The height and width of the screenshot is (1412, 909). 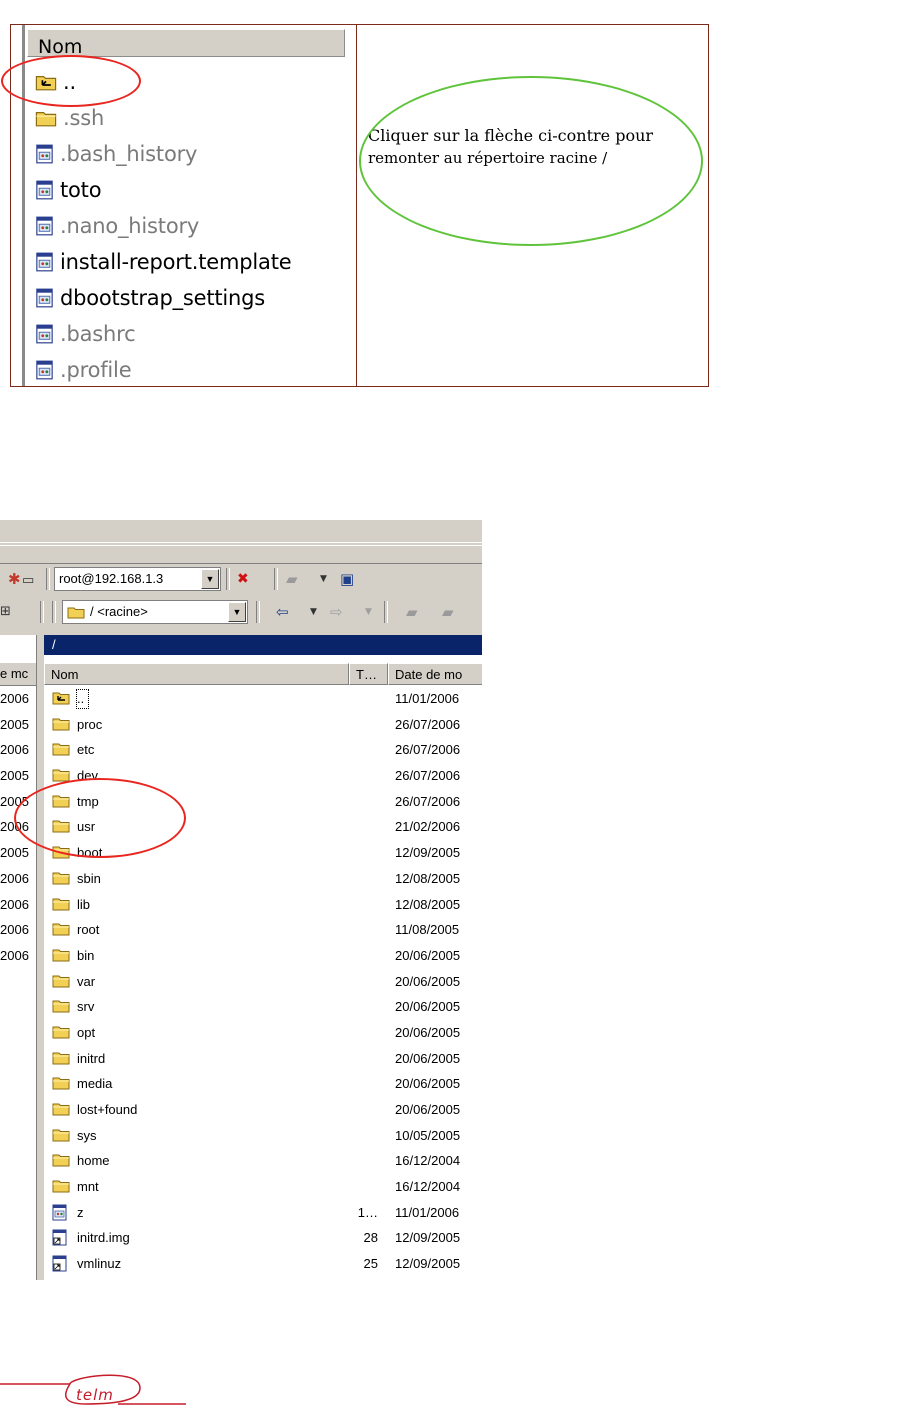 What do you see at coordinates (263, 1034) in the screenshot?
I see `table-row: opt 20/06/2005` at bounding box center [263, 1034].